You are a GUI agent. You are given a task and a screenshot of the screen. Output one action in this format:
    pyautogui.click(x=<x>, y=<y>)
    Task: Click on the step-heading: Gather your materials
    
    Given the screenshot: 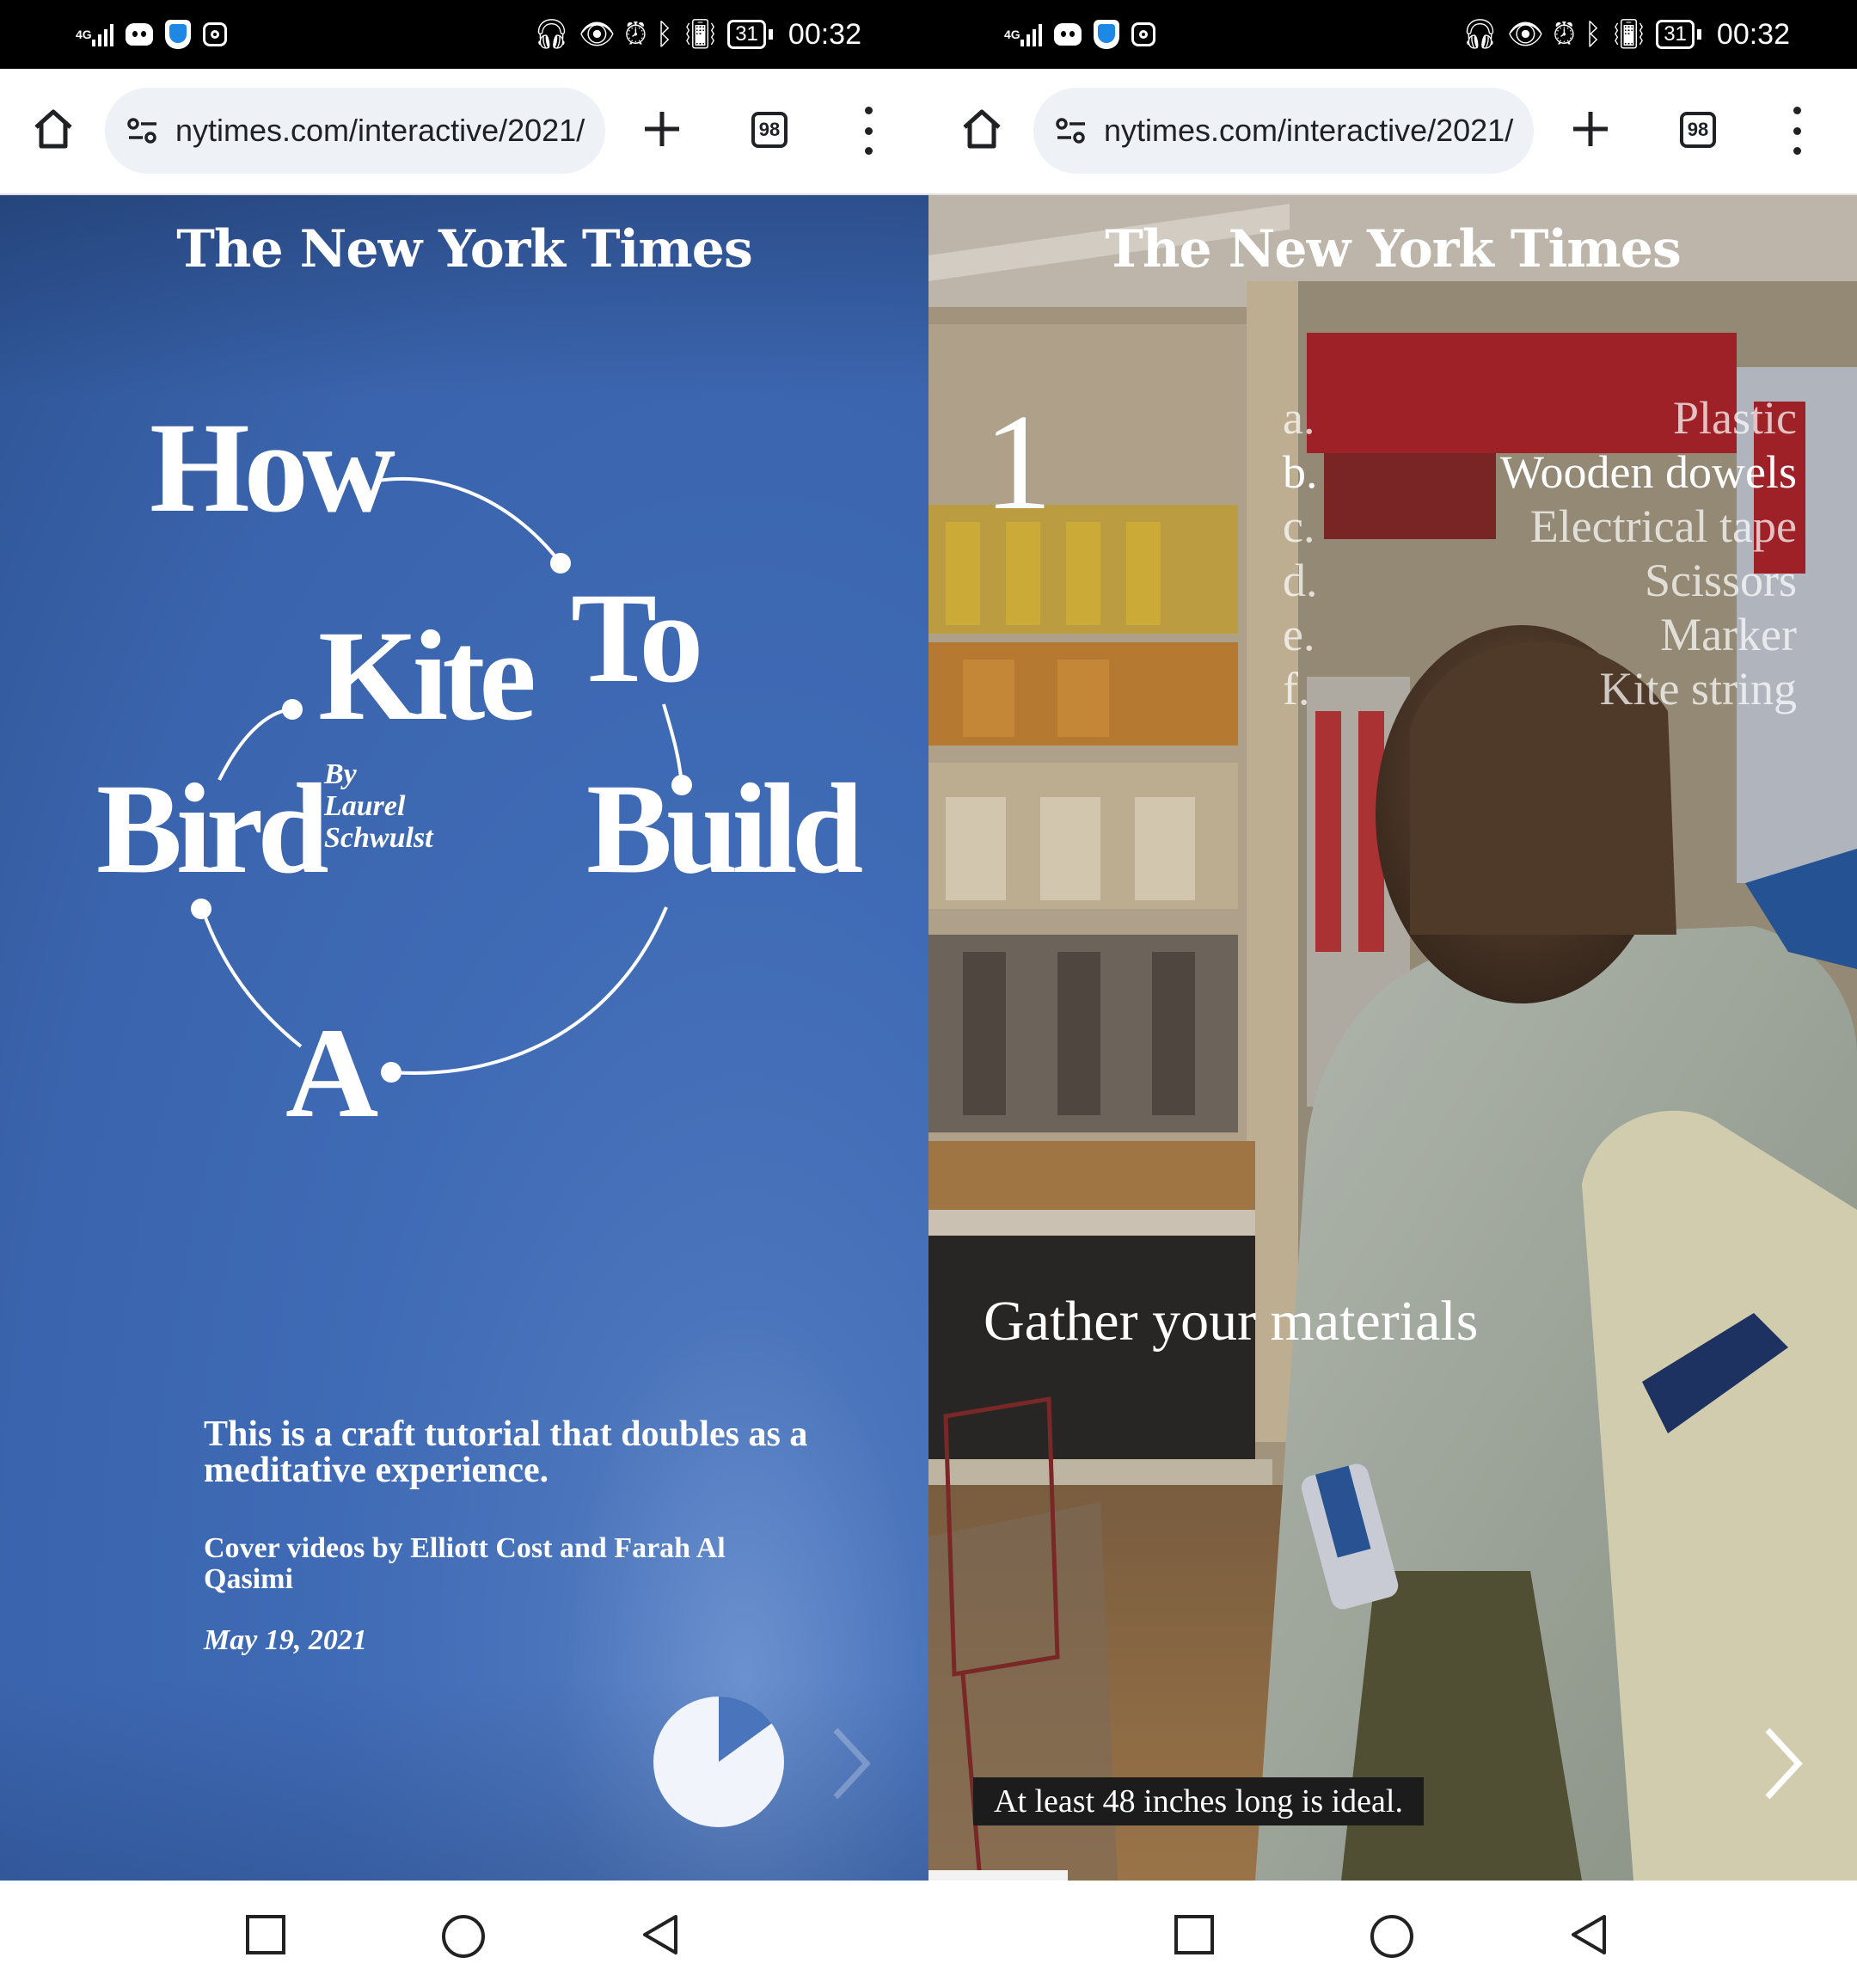 What is the action you would take?
    pyautogui.click(x=1232, y=1321)
    